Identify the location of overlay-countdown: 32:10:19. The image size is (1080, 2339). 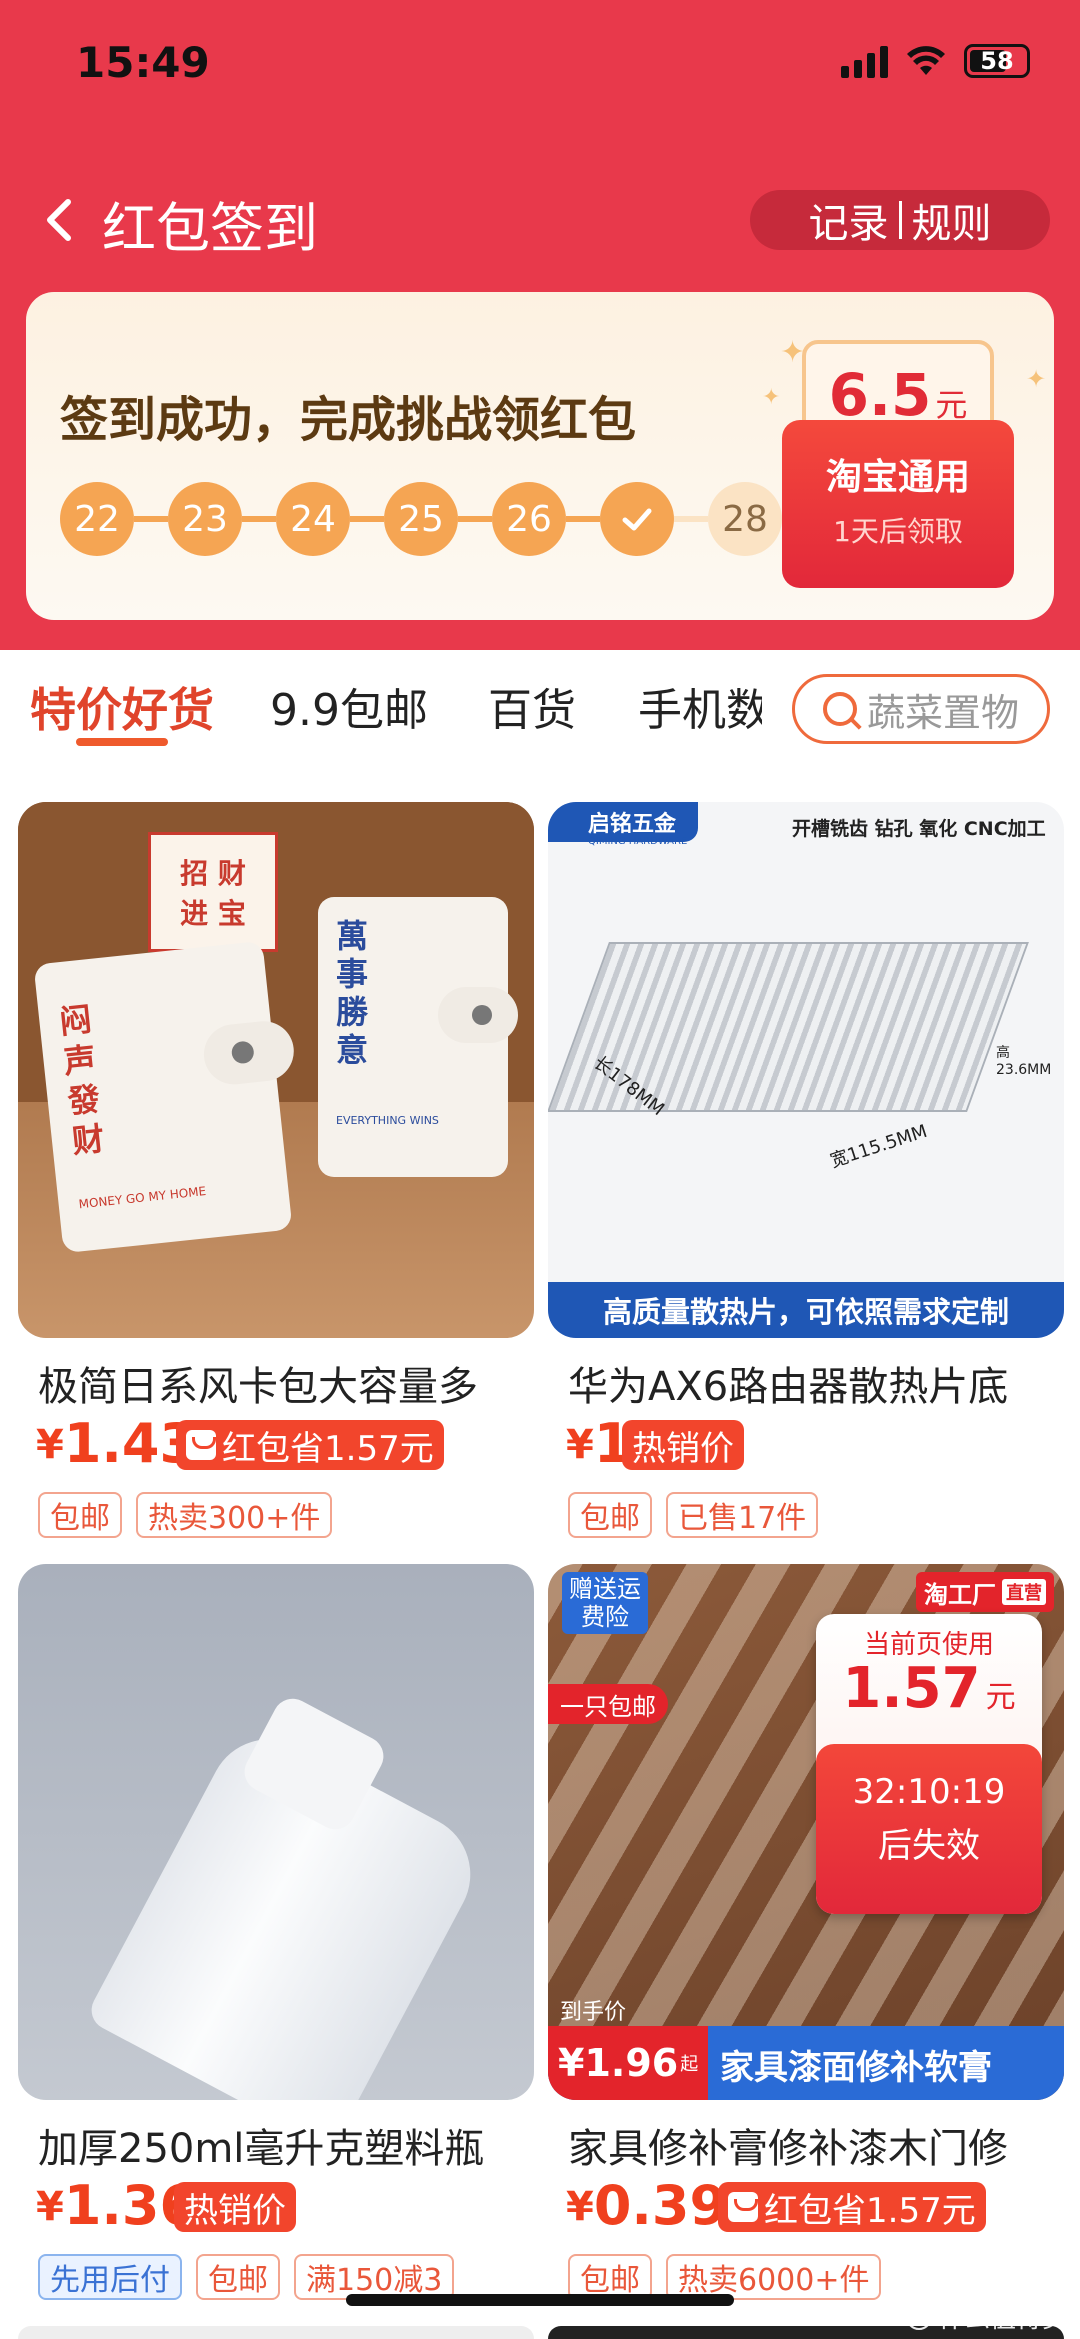
(929, 1792).